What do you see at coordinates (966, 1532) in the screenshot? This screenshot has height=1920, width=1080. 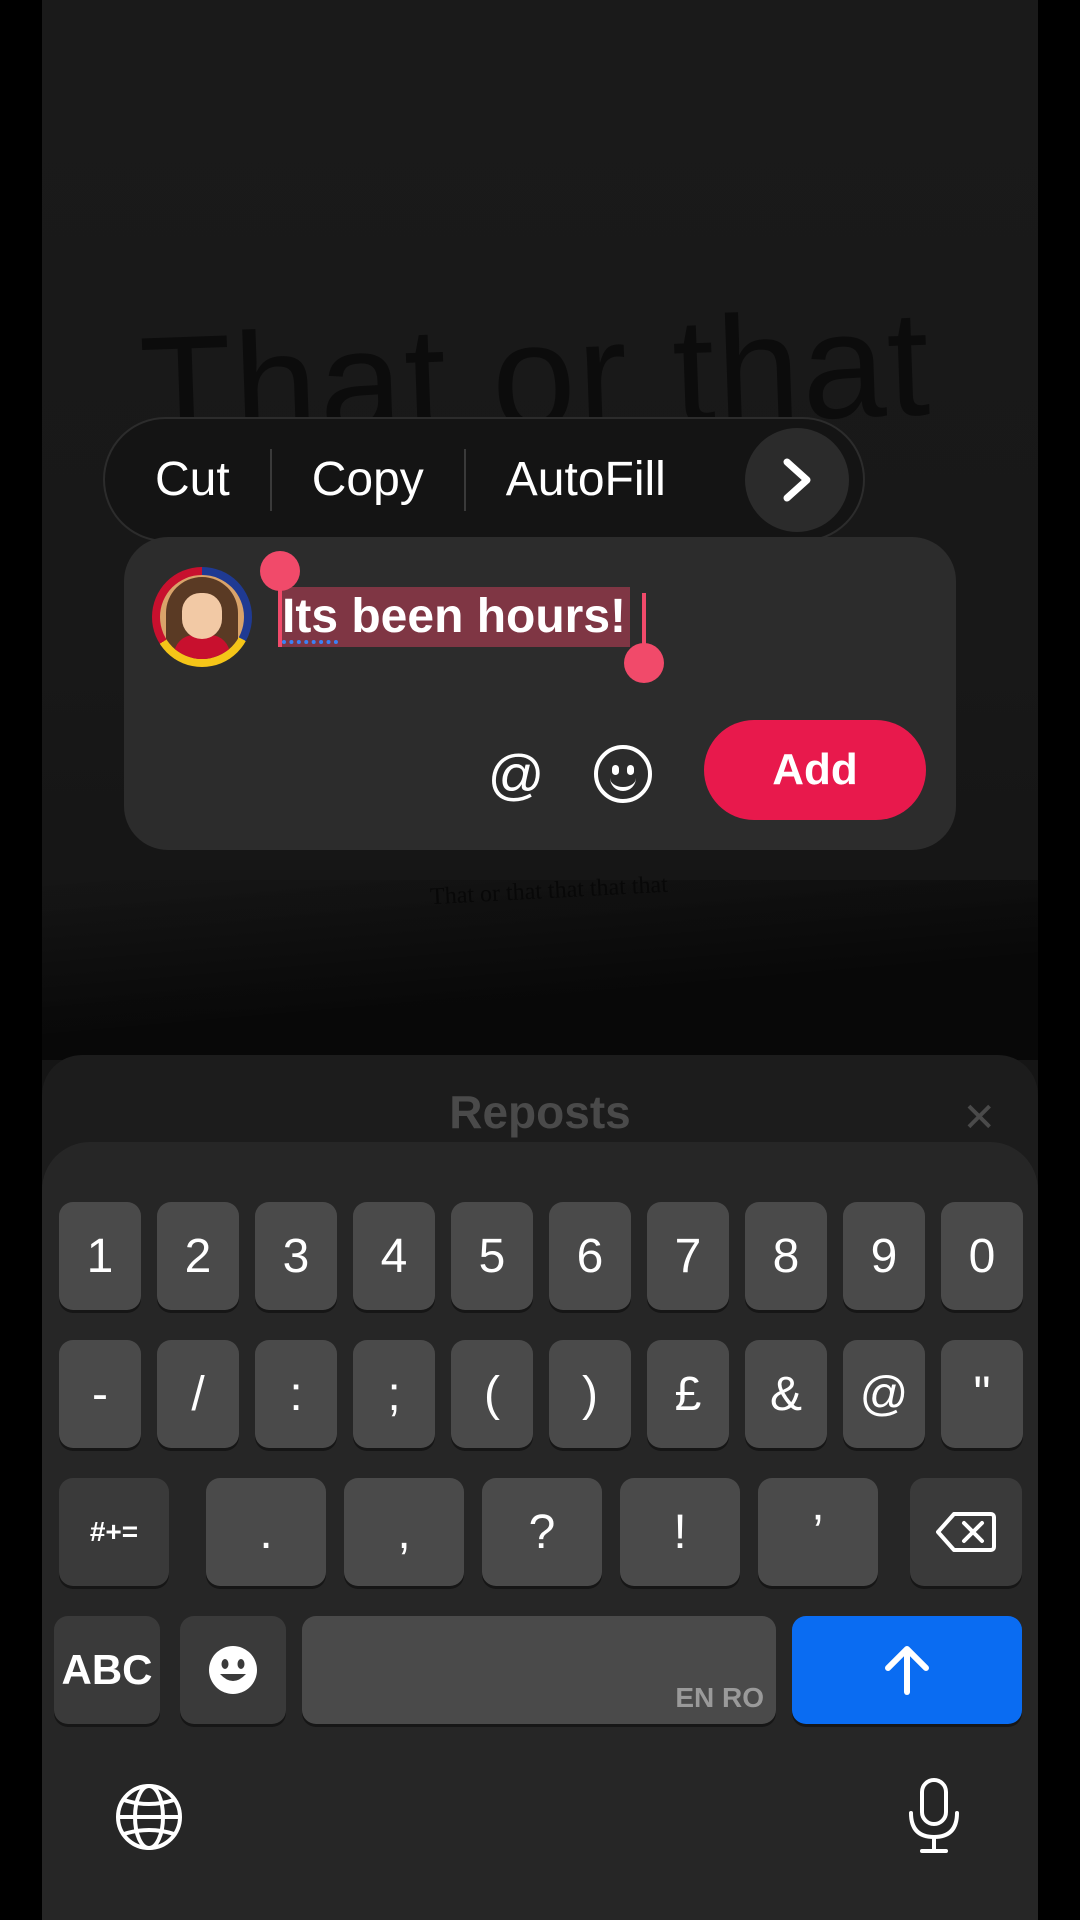 I see `backspace-icon` at bounding box center [966, 1532].